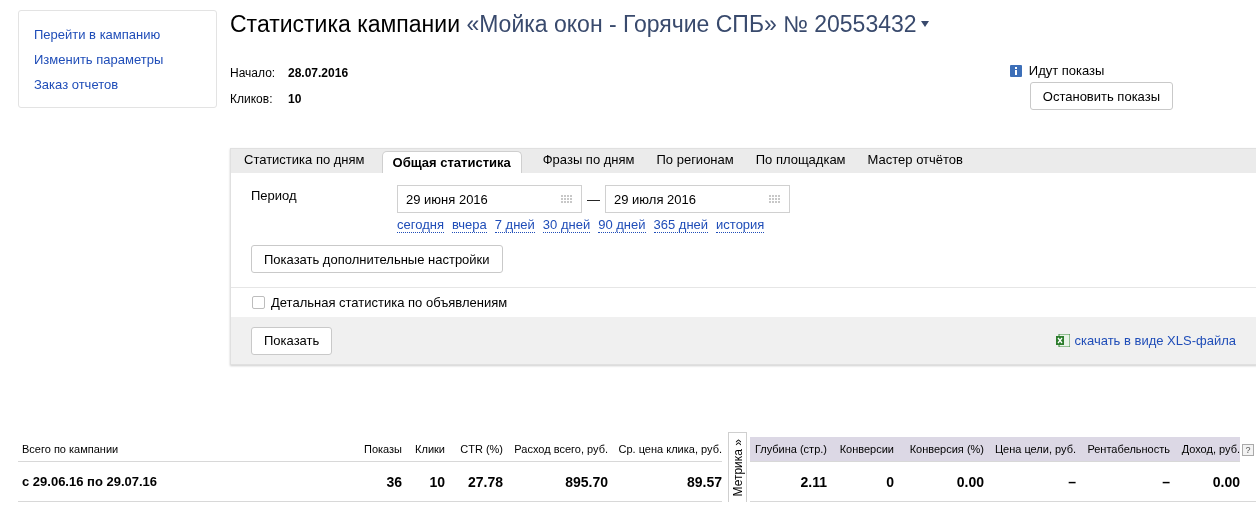  I want to click on more-settings-button: Показать дополнительные настройки, so click(377, 259).